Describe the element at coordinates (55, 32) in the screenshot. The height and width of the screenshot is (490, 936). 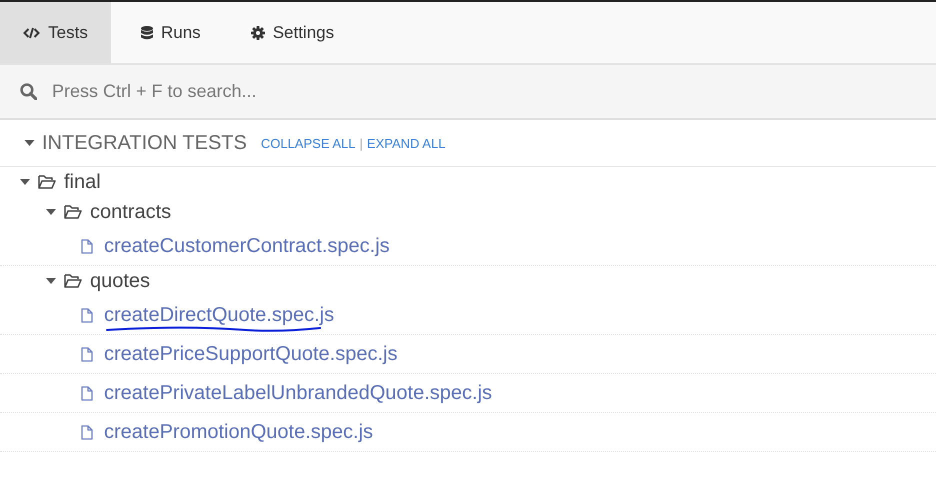
I see `nav-tab: Tests` at that location.